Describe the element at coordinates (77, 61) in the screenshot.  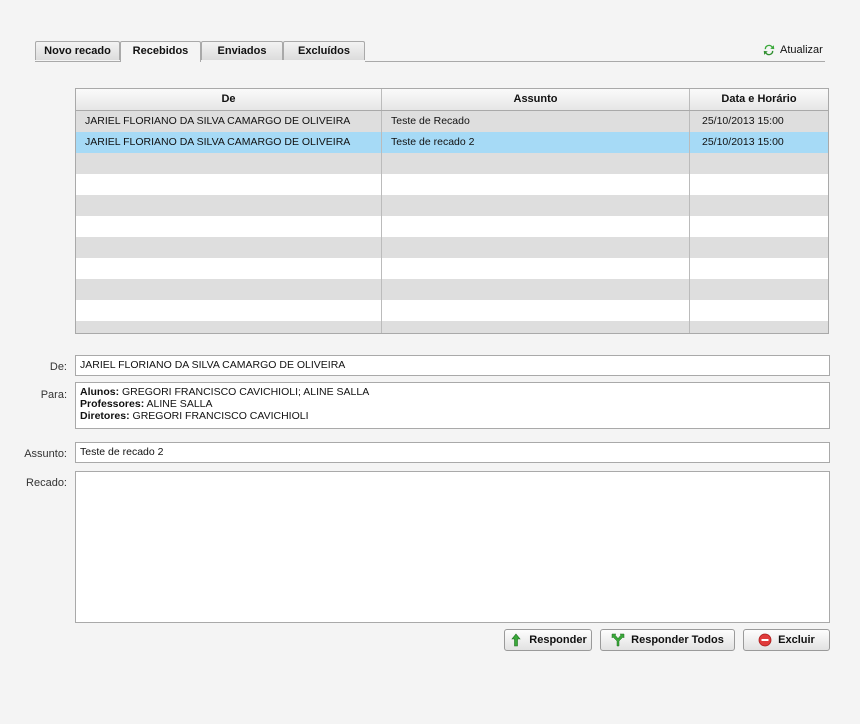
I see `tab-divider-left` at that location.